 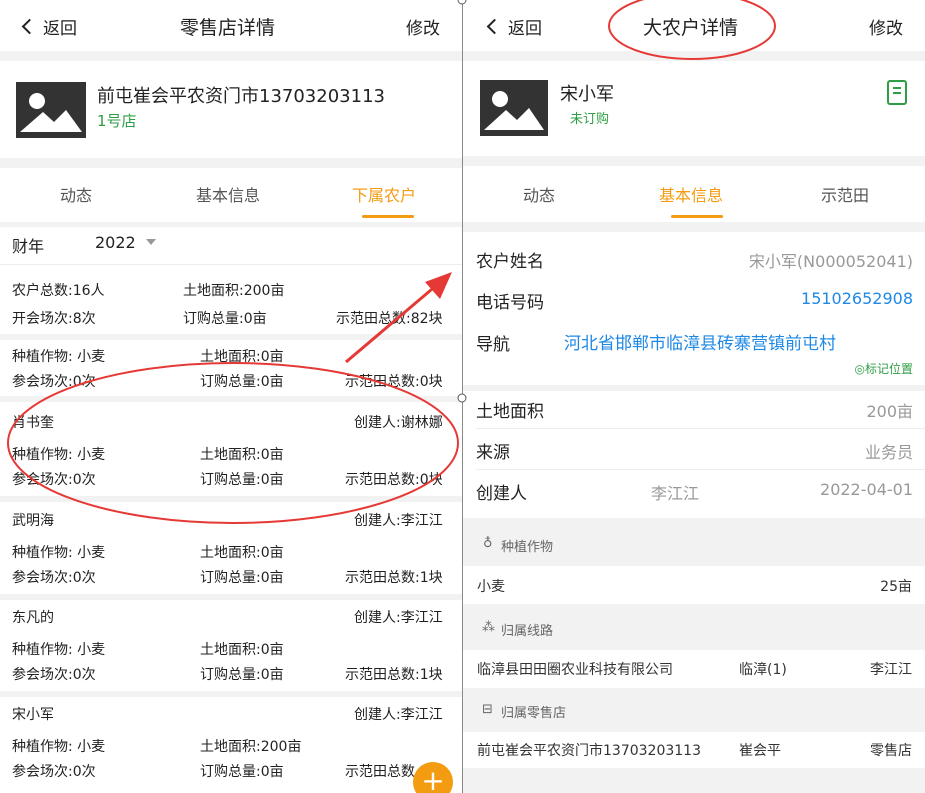 What do you see at coordinates (384, 194) in the screenshot?
I see `tab-farmers: 下属农户` at bounding box center [384, 194].